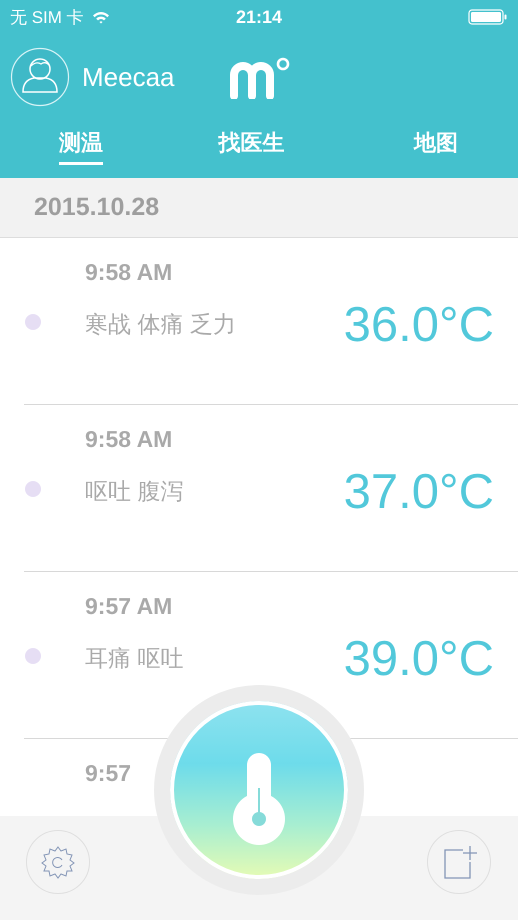  What do you see at coordinates (81, 146) in the screenshot?
I see `nav-tab: 测温` at bounding box center [81, 146].